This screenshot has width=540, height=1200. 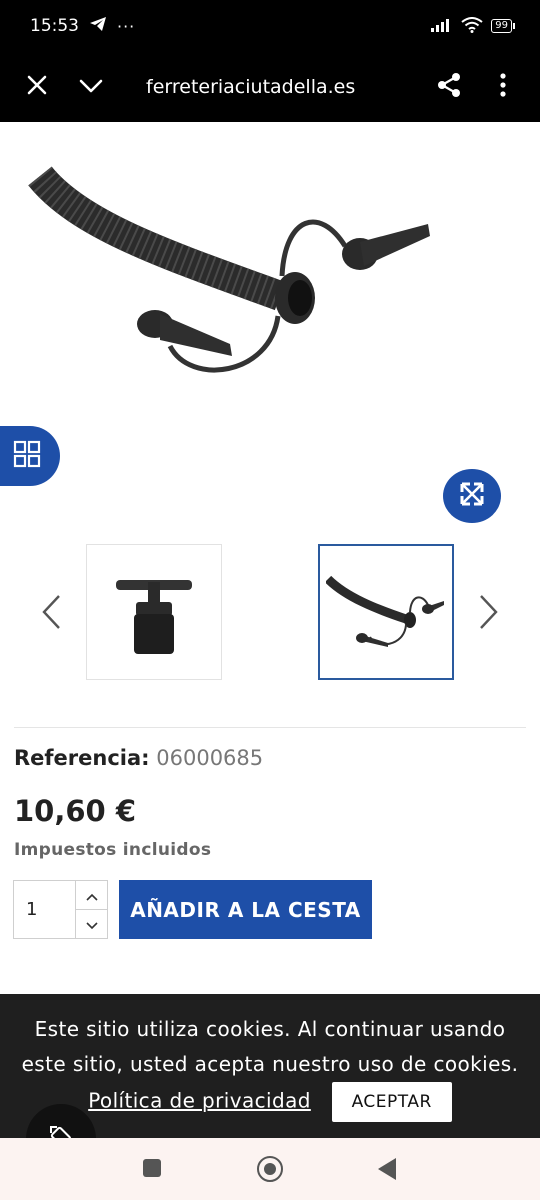 What do you see at coordinates (54, 26) in the screenshot?
I see `status-time: 15:53` at bounding box center [54, 26].